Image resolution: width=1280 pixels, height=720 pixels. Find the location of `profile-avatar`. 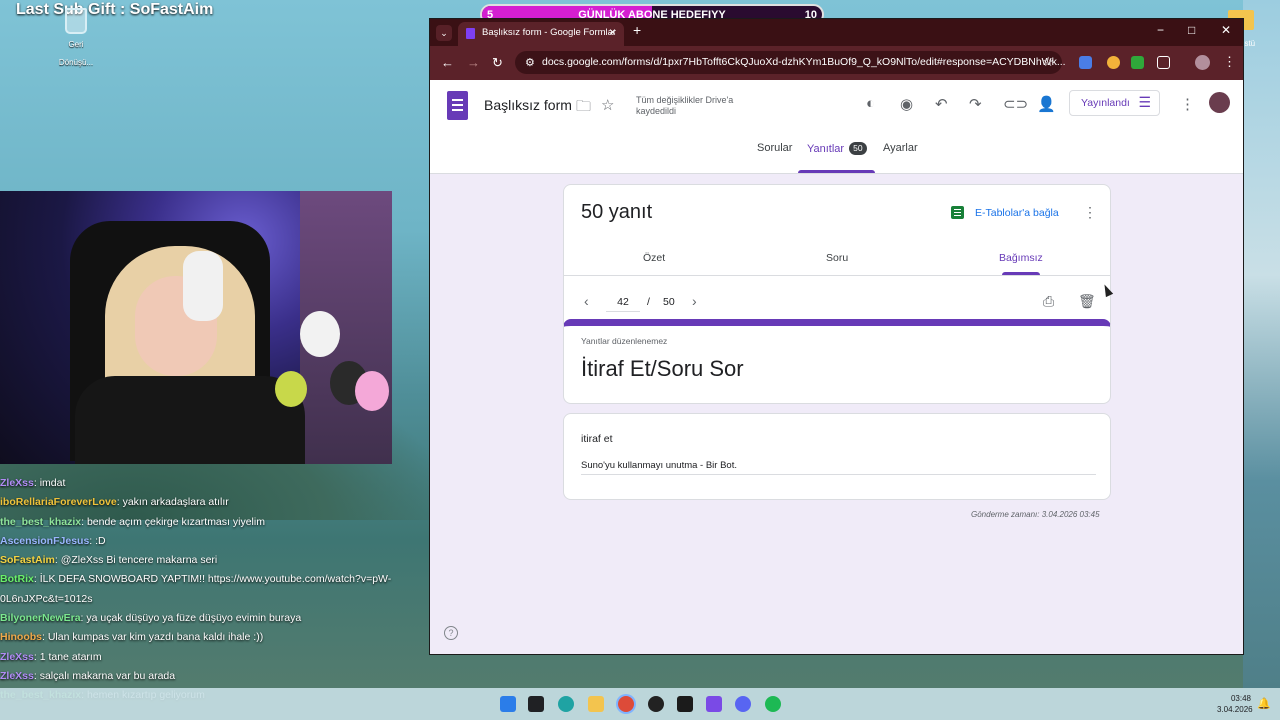

profile-avatar is located at coordinates (1202, 62).